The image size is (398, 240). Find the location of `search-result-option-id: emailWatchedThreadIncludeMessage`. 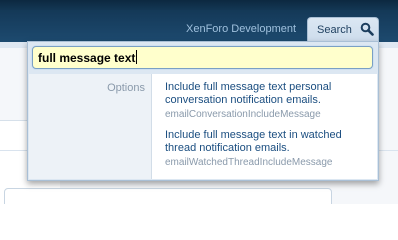

search-result-option-id: emailWatchedThreadIncludeMessage is located at coordinates (249, 162).